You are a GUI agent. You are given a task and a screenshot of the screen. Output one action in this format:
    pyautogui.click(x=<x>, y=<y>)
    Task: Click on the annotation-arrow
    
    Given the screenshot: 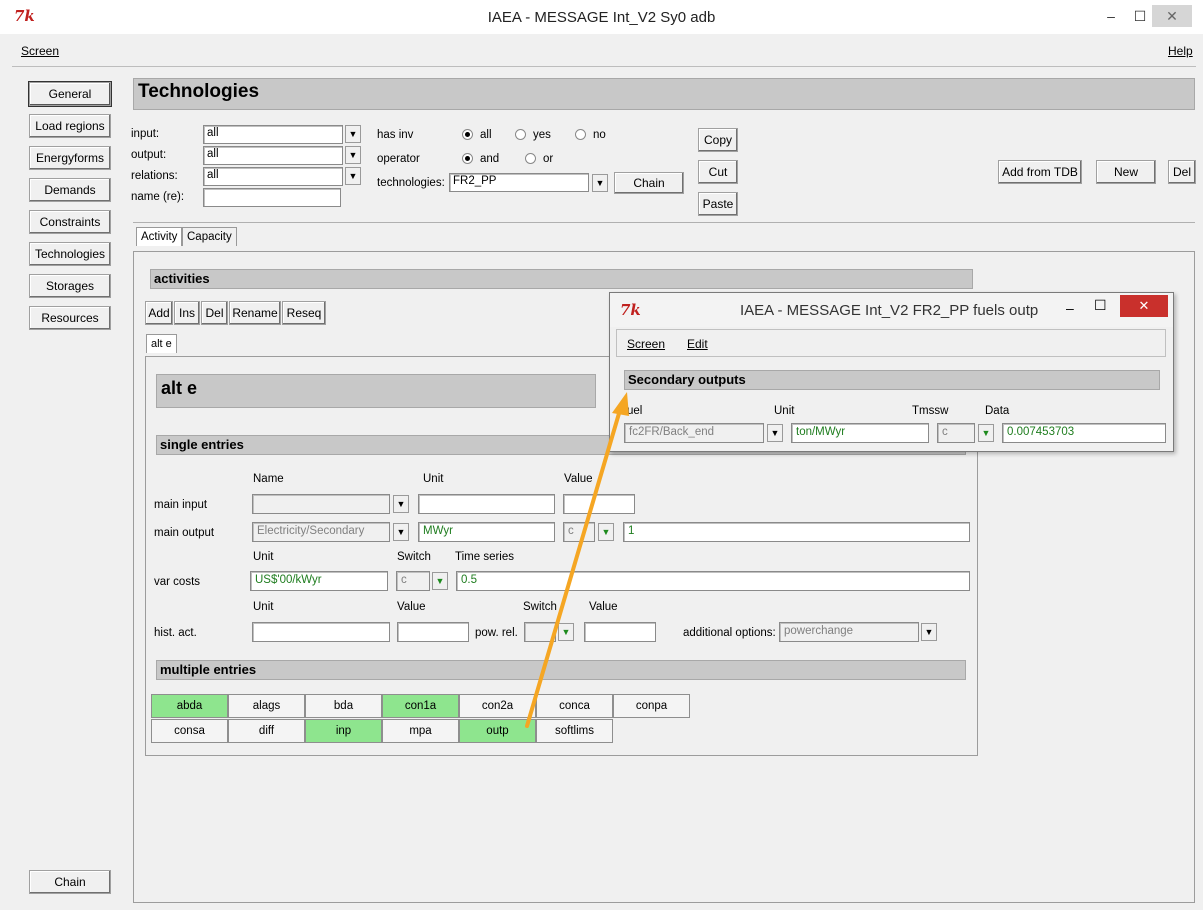 What is the action you would take?
    pyautogui.click(x=577, y=560)
    